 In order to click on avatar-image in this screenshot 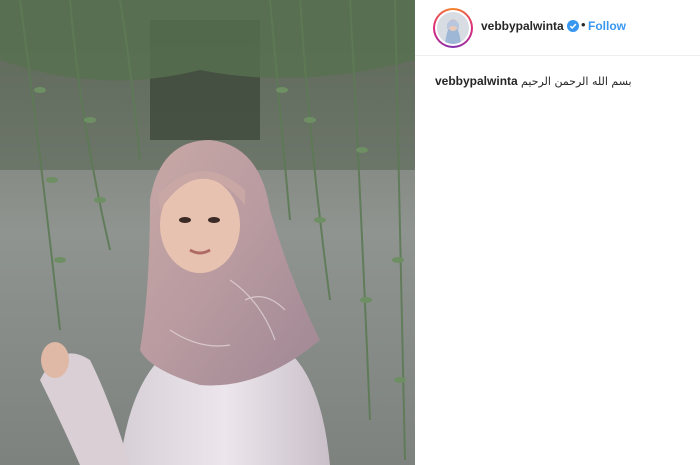, I will do `click(453, 28)`.